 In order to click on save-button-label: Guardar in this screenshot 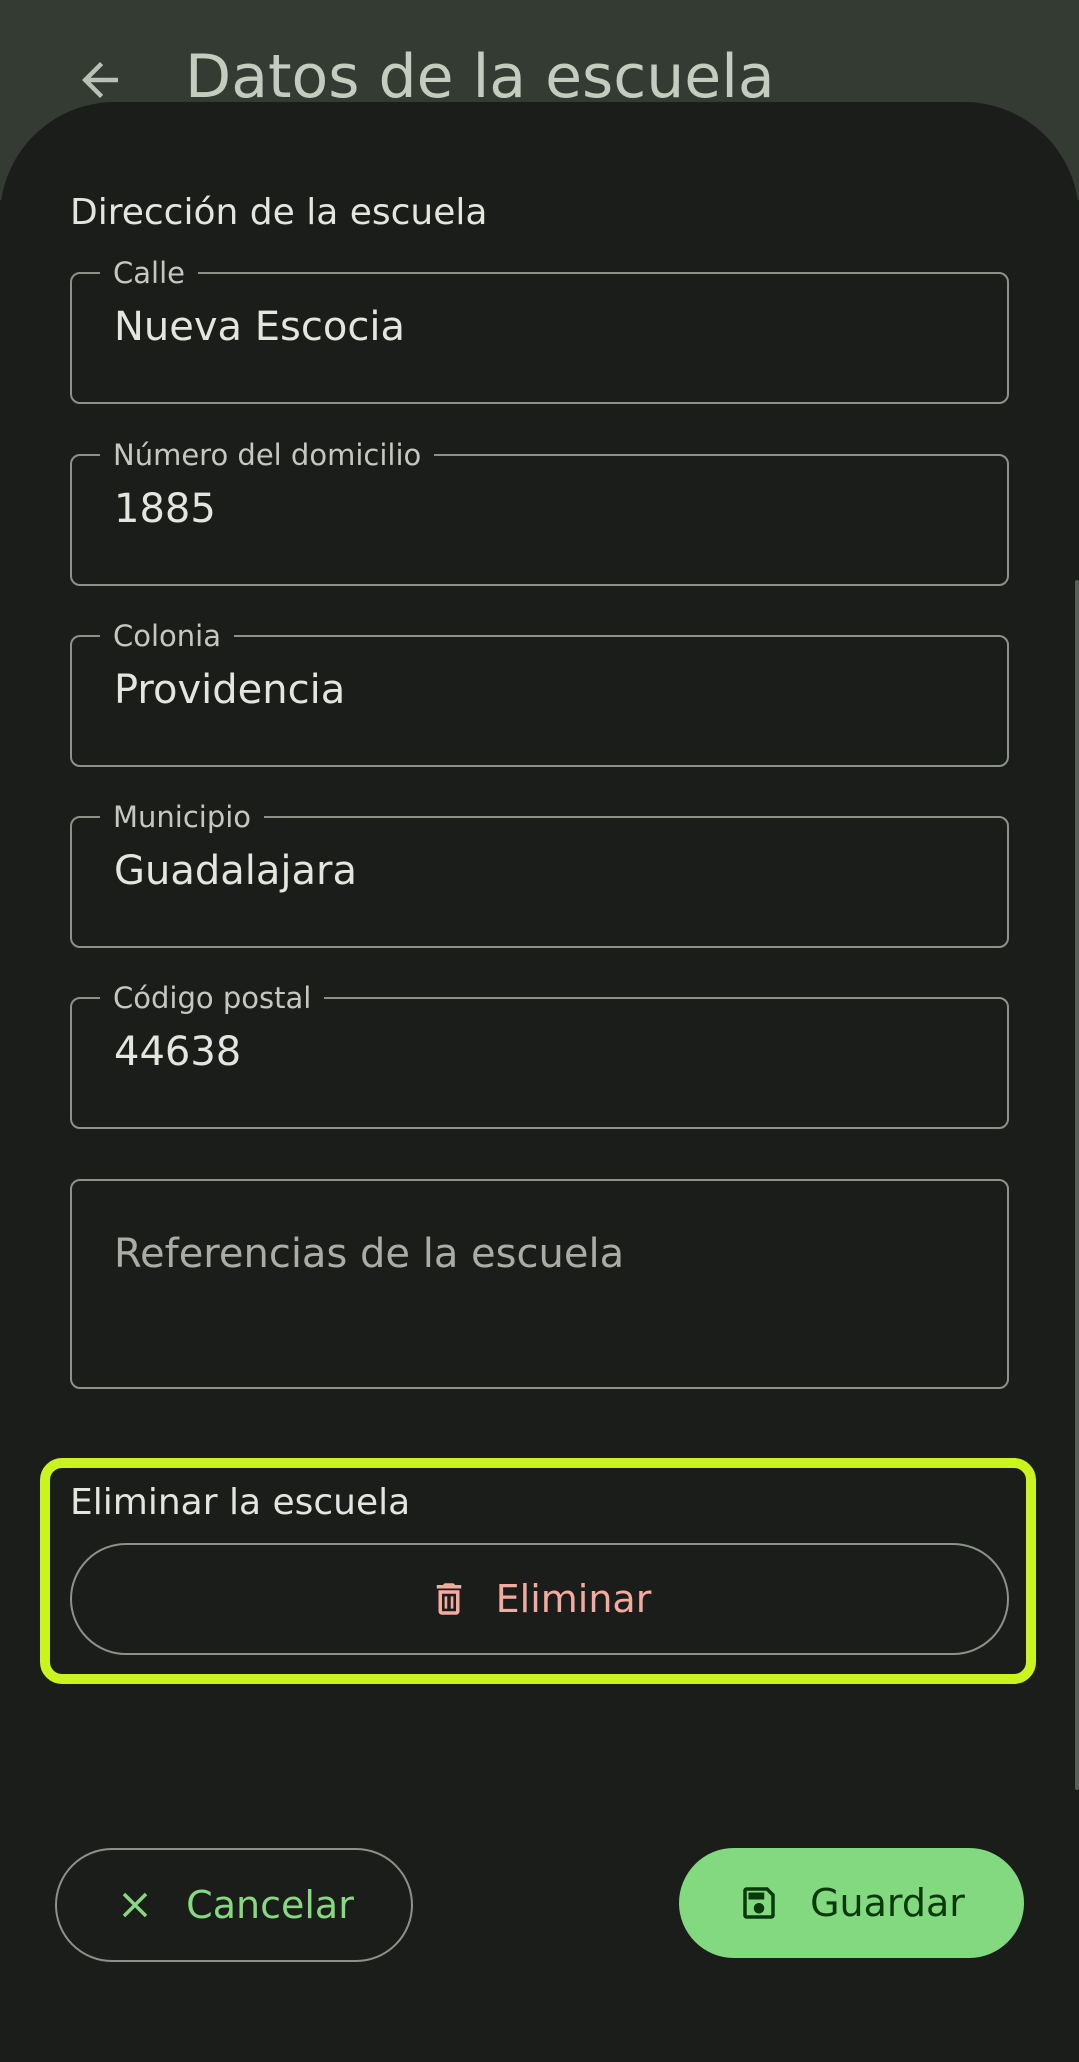, I will do `click(887, 1903)`.